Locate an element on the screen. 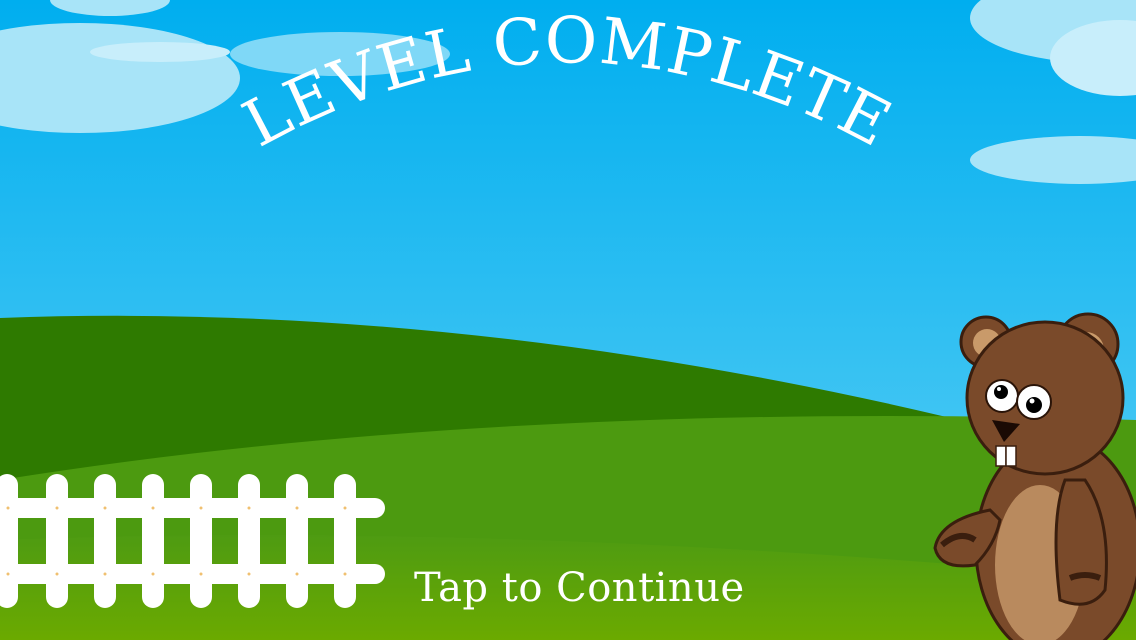 The image size is (1136, 640). title-banner: LEVEL COMPLETE is located at coordinates (567, 83).